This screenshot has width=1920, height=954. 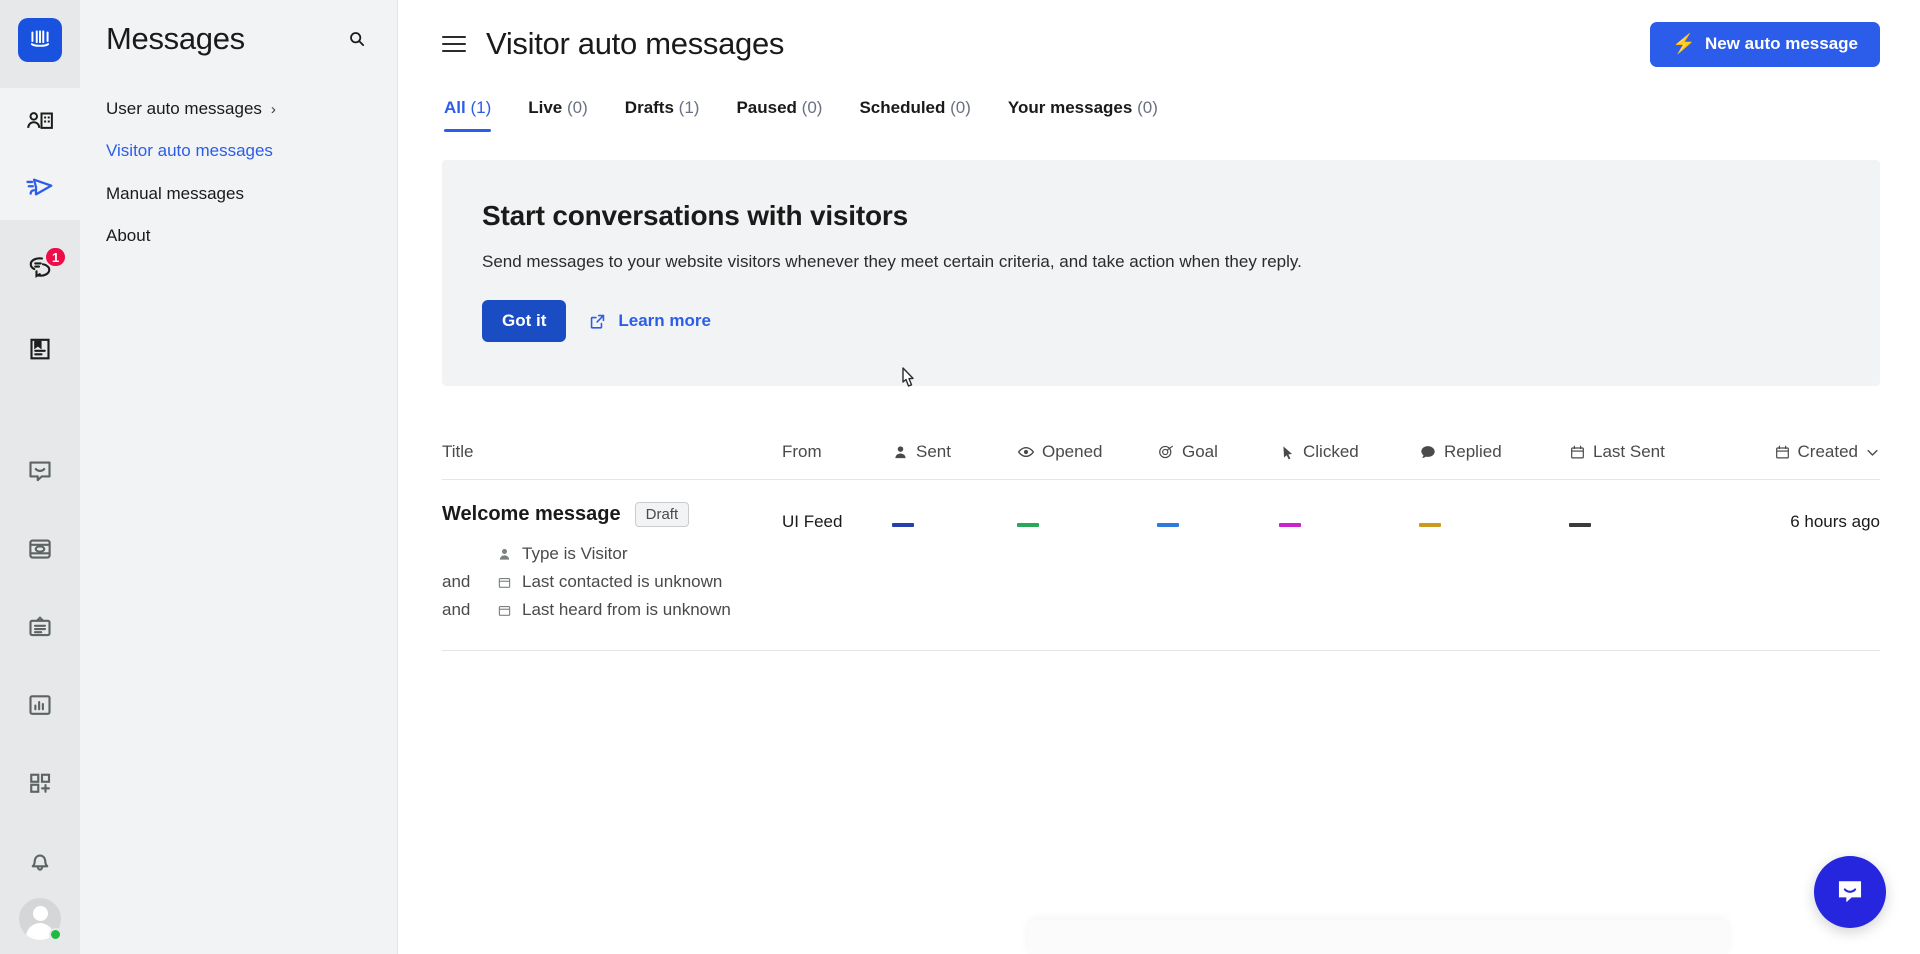 I want to click on cell-from: UI Feed, so click(x=837, y=565).